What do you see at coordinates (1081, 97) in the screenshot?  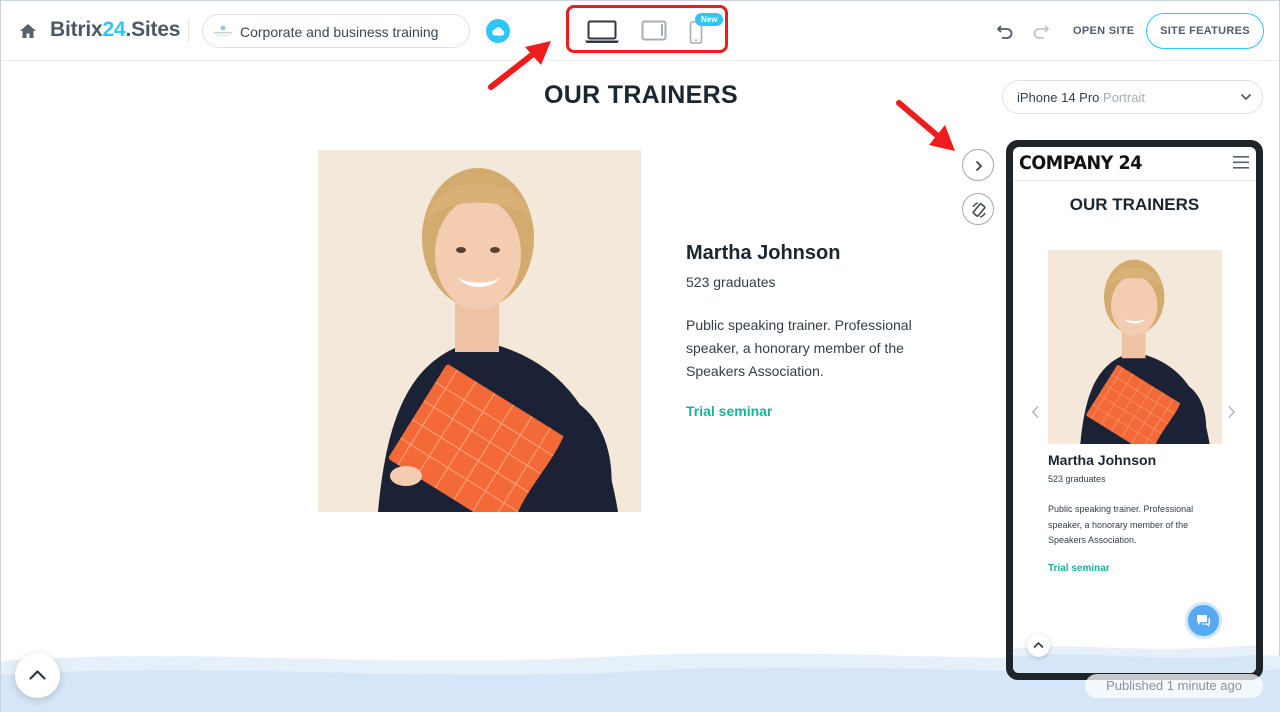 I see `device-model-label: iPhone 14 Pro Portrait` at bounding box center [1081, 97].